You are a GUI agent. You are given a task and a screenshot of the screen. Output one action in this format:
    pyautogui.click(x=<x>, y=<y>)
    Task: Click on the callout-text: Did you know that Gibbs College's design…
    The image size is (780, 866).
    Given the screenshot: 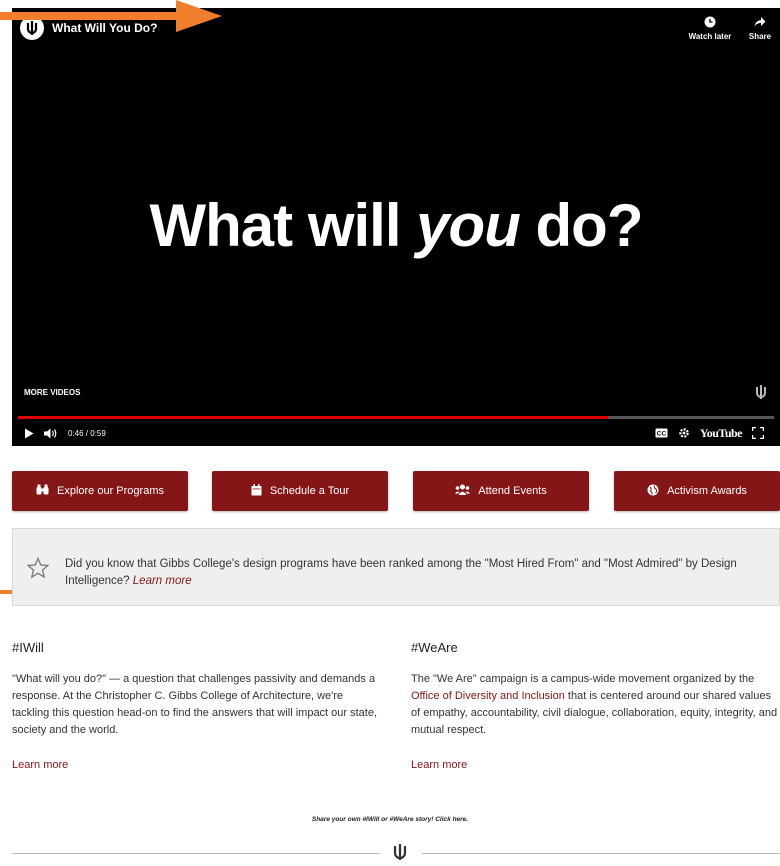 What is the action you would take?
    pyautogui.click(x=401, y=572)
    